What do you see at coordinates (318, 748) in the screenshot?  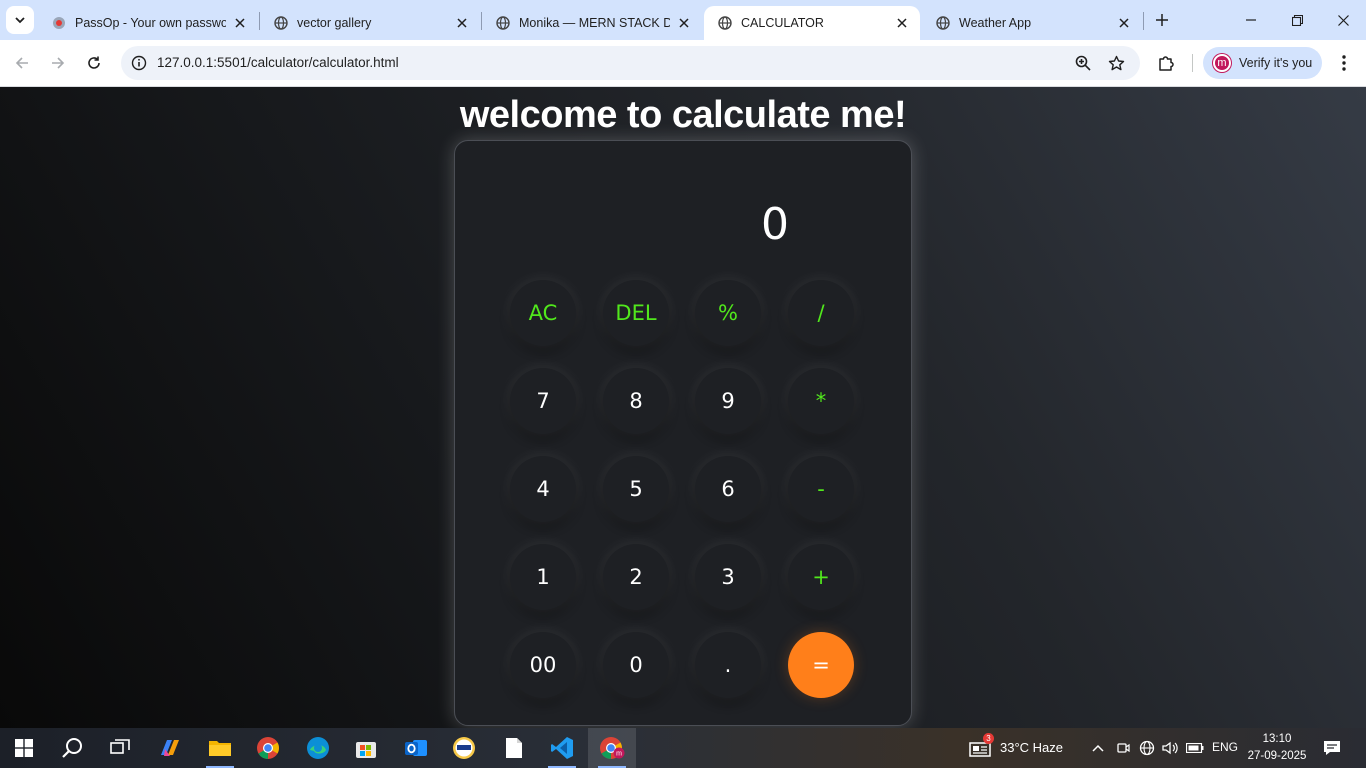 I see `edge-button` at bounding box center [318, 748].